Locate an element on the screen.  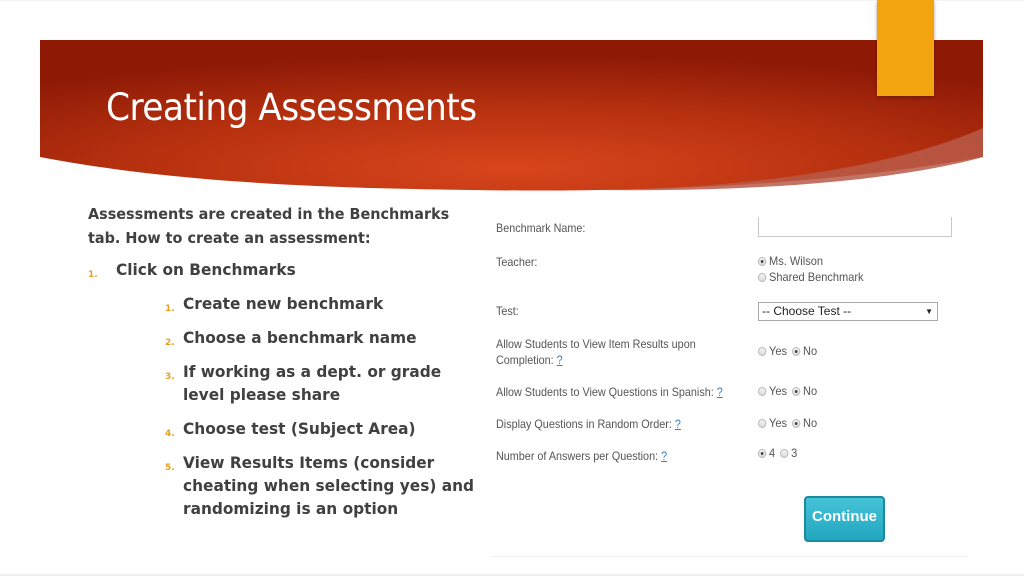
answers-per-question-label: Number of Answers per Question: ? is located at coordinates (582, 456).